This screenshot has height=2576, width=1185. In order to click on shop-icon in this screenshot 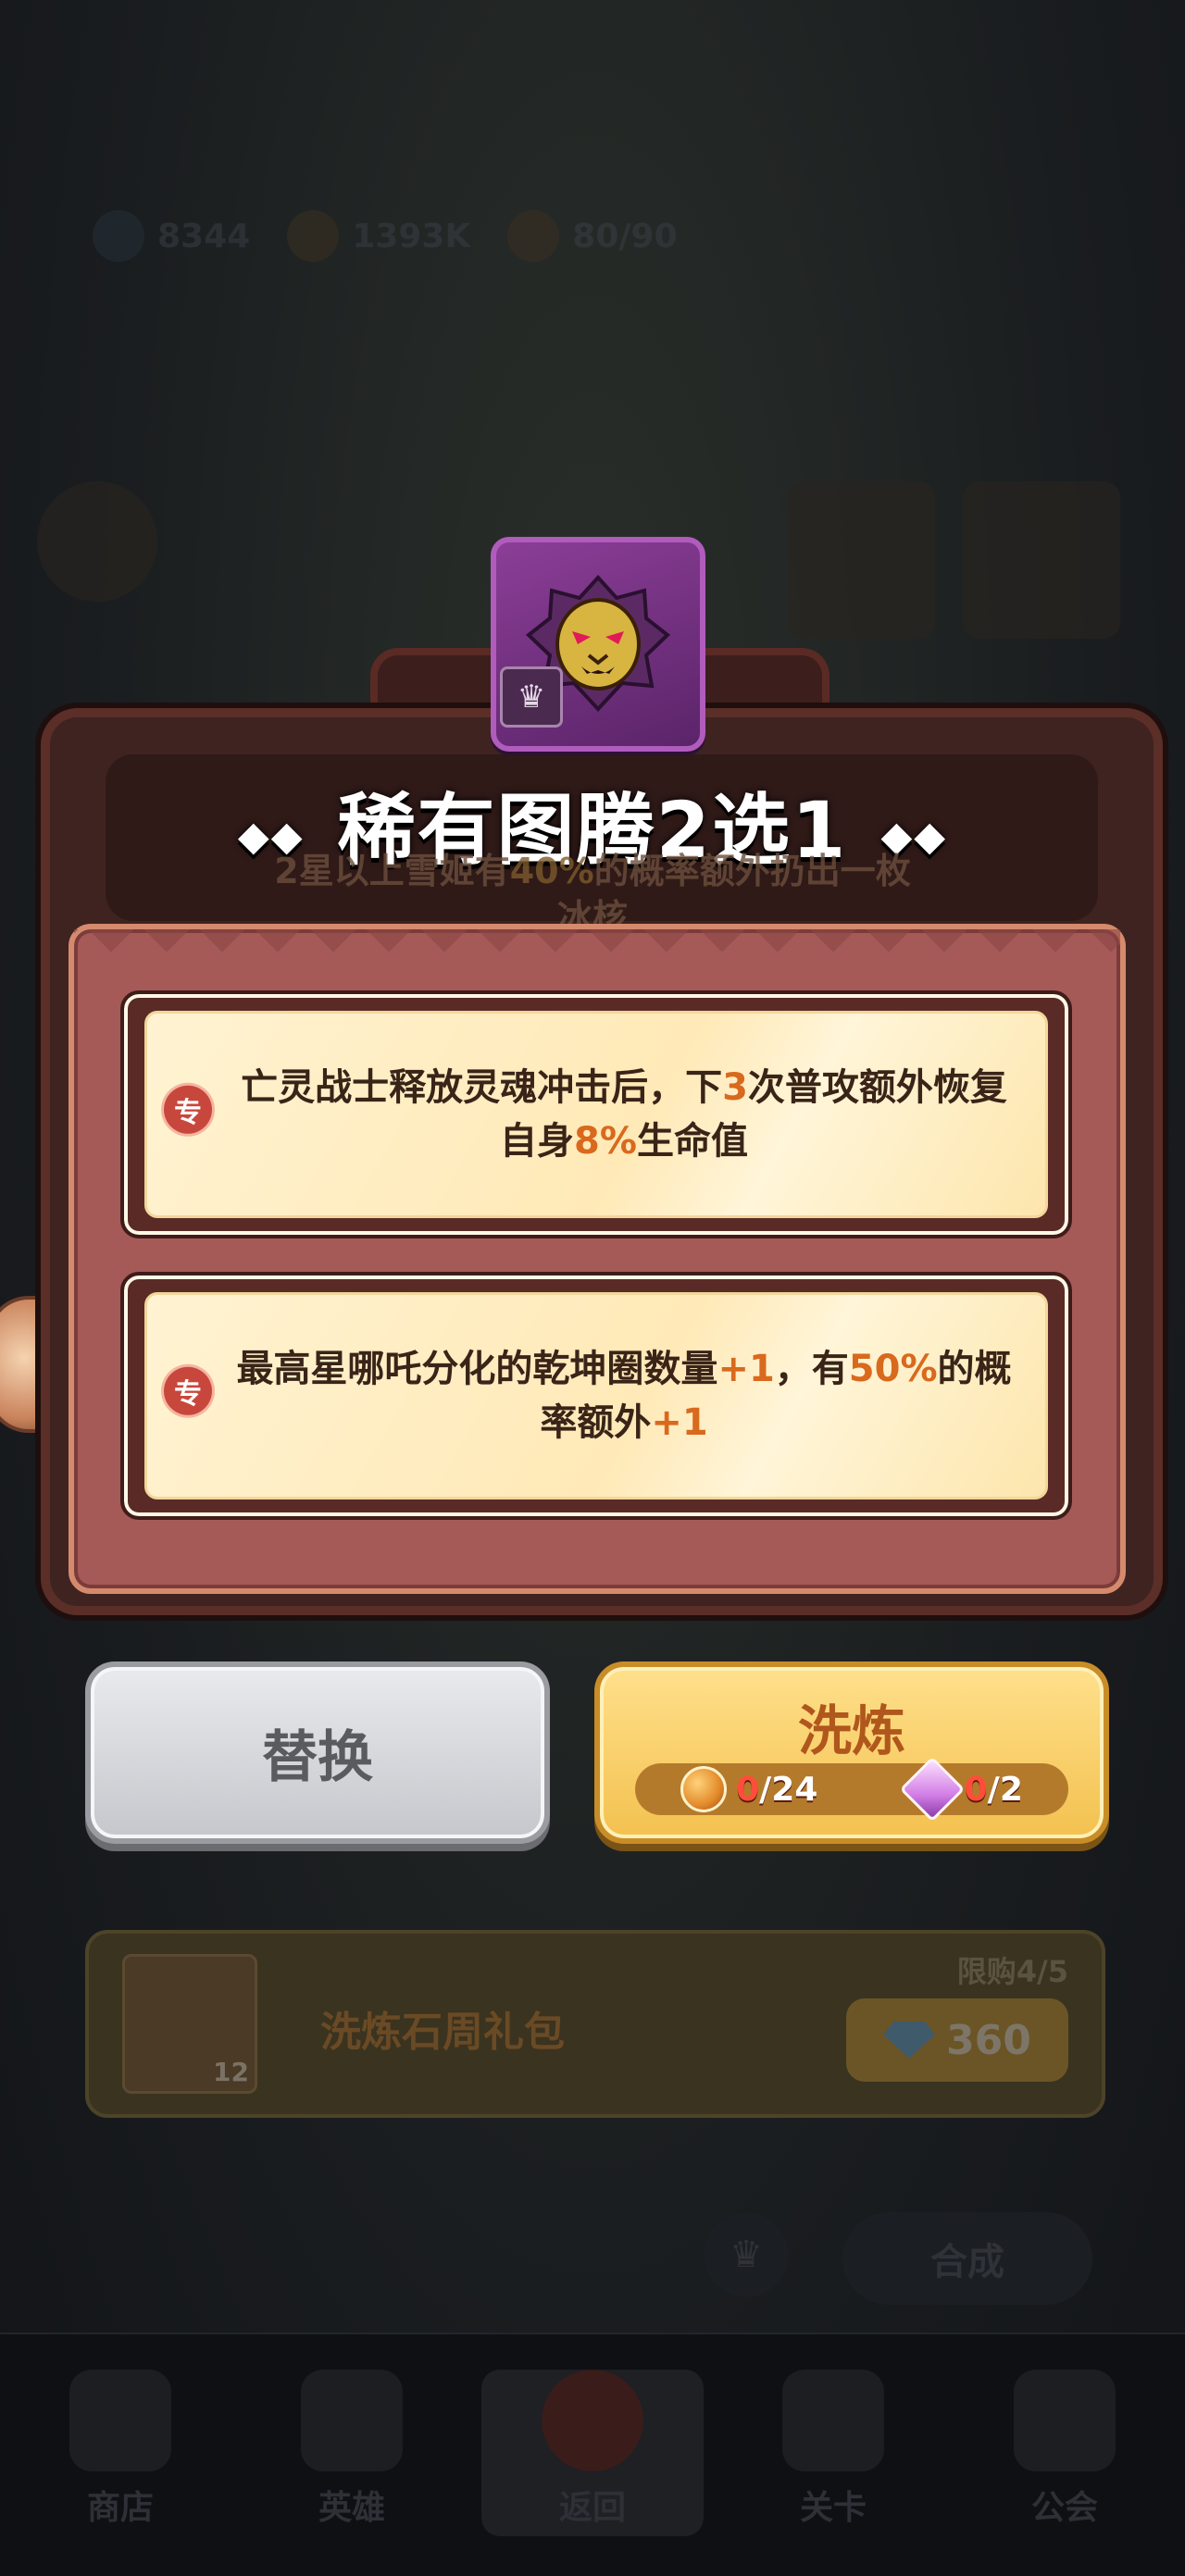, I will do `click(120, 2420)`.